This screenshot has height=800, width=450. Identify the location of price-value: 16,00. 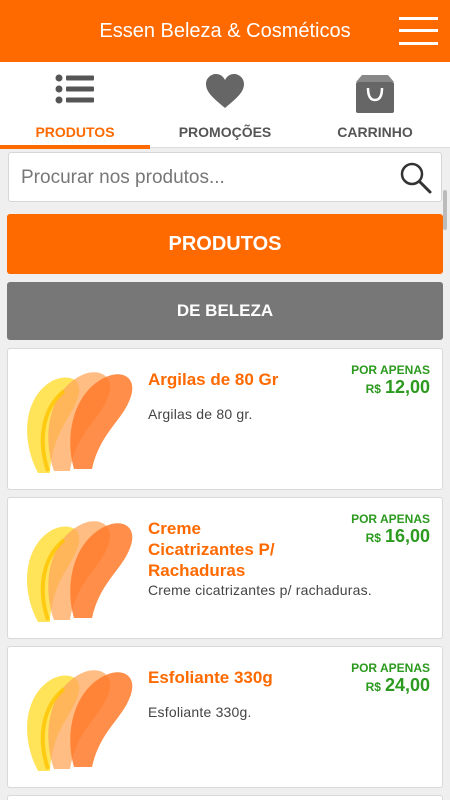
(407, 536).